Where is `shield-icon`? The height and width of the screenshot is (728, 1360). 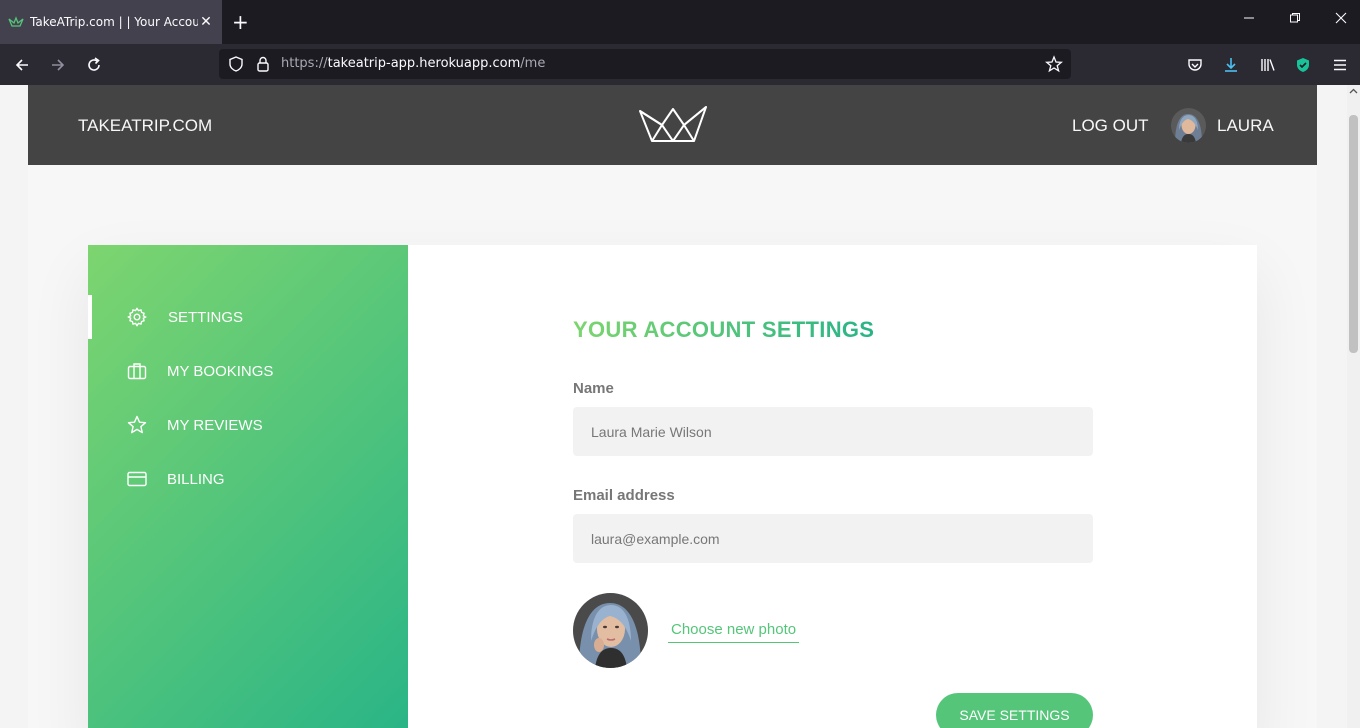
shield-icon is located at coordinates (236, 64).